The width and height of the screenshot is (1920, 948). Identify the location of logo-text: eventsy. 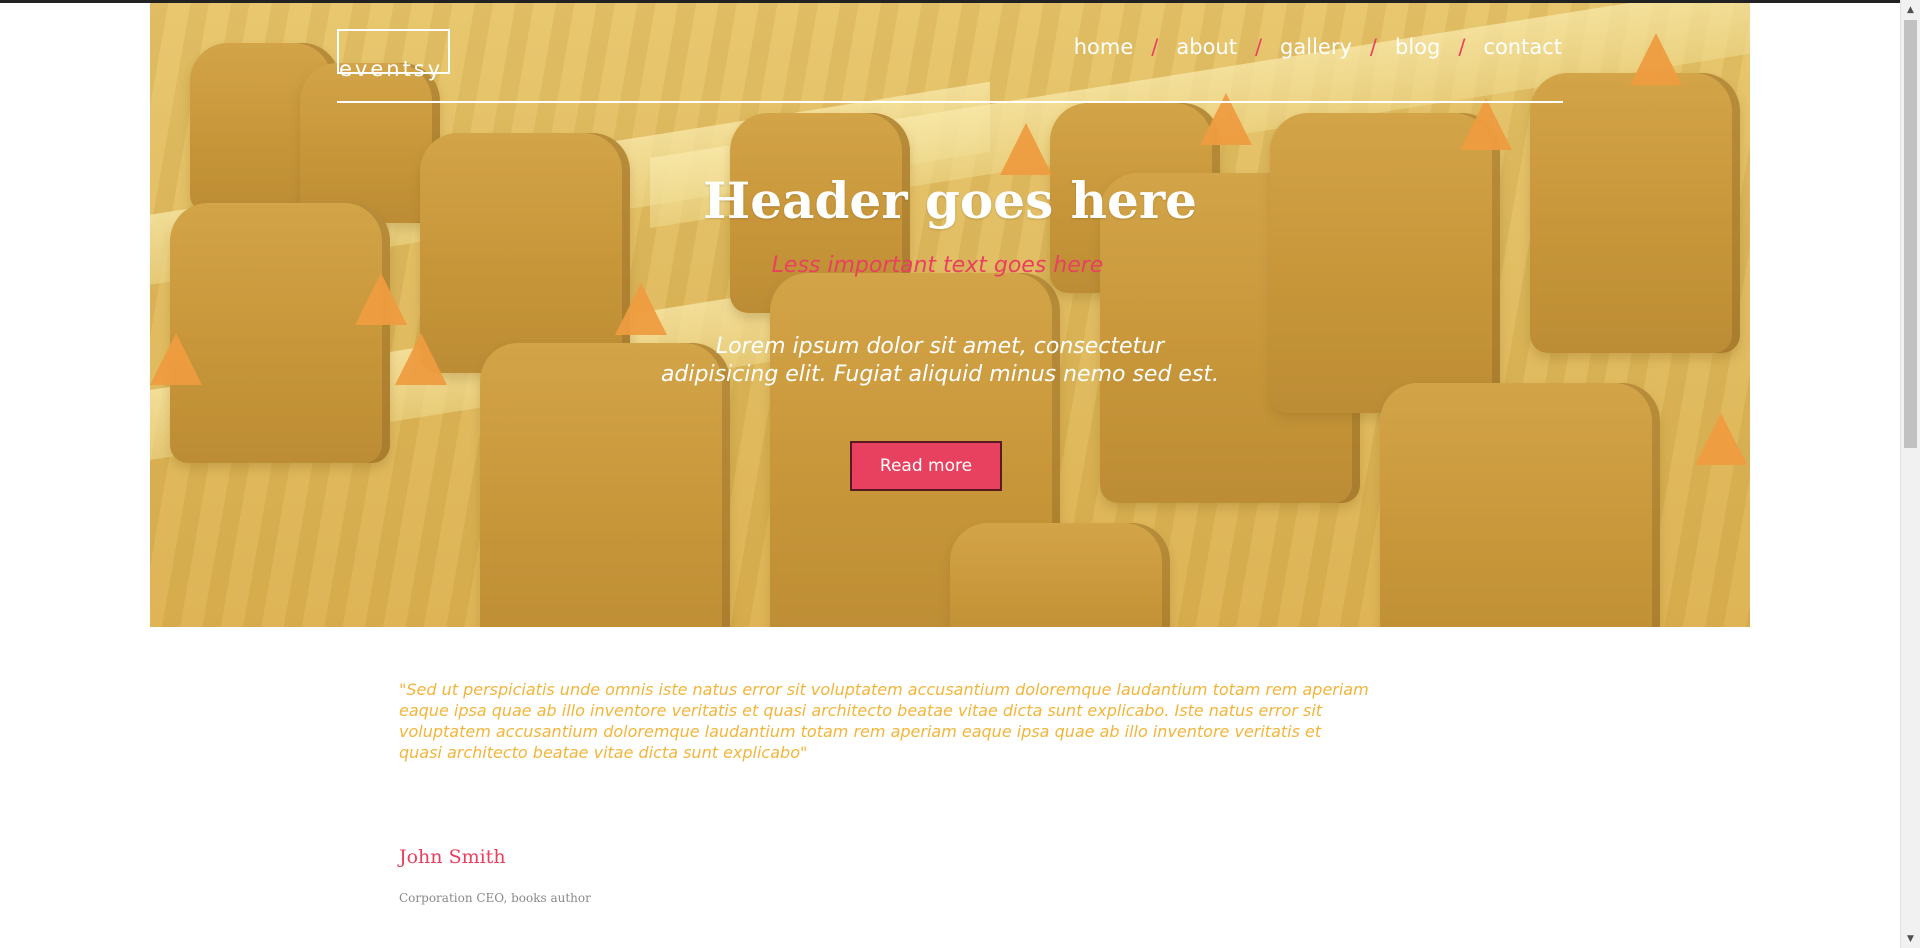
(391, 69).